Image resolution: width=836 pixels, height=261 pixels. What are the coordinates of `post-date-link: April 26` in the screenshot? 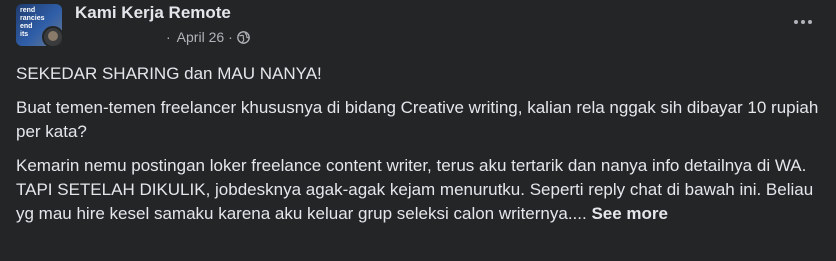 It's located at (200, 37).